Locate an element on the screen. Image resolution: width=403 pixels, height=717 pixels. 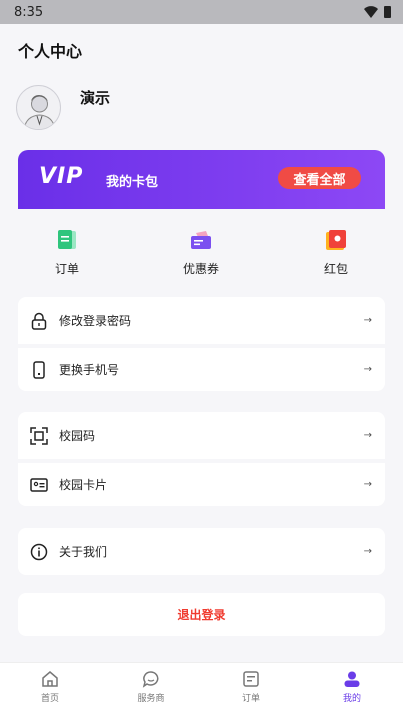
menu-label: 校园卡片 is located at coordinates (83, 485).